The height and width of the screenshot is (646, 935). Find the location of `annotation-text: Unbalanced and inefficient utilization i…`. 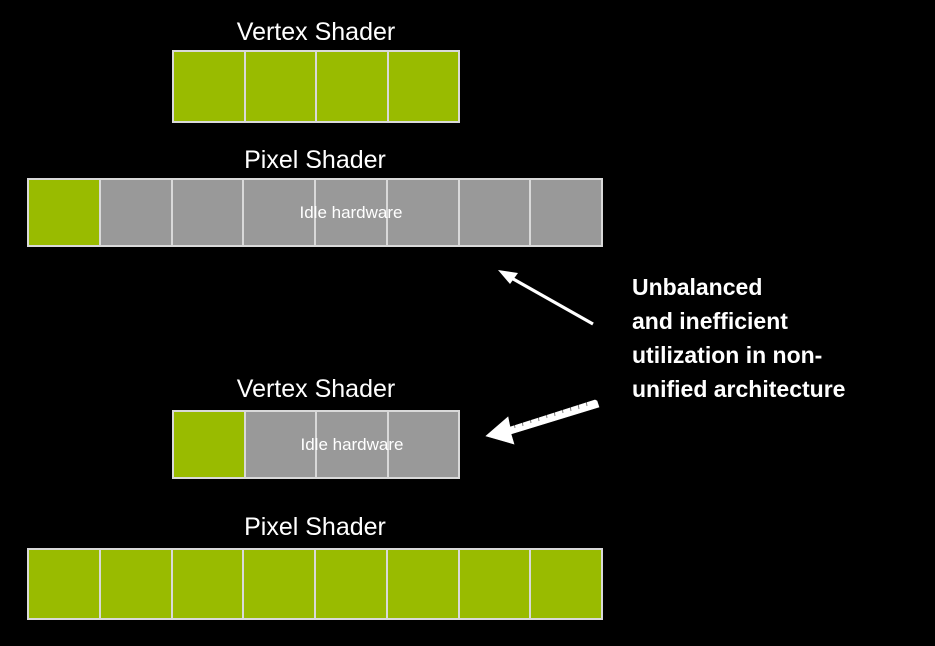

annotation-text: Unbalanced and inefficient utilization i… is located at coordinates (738, 338).